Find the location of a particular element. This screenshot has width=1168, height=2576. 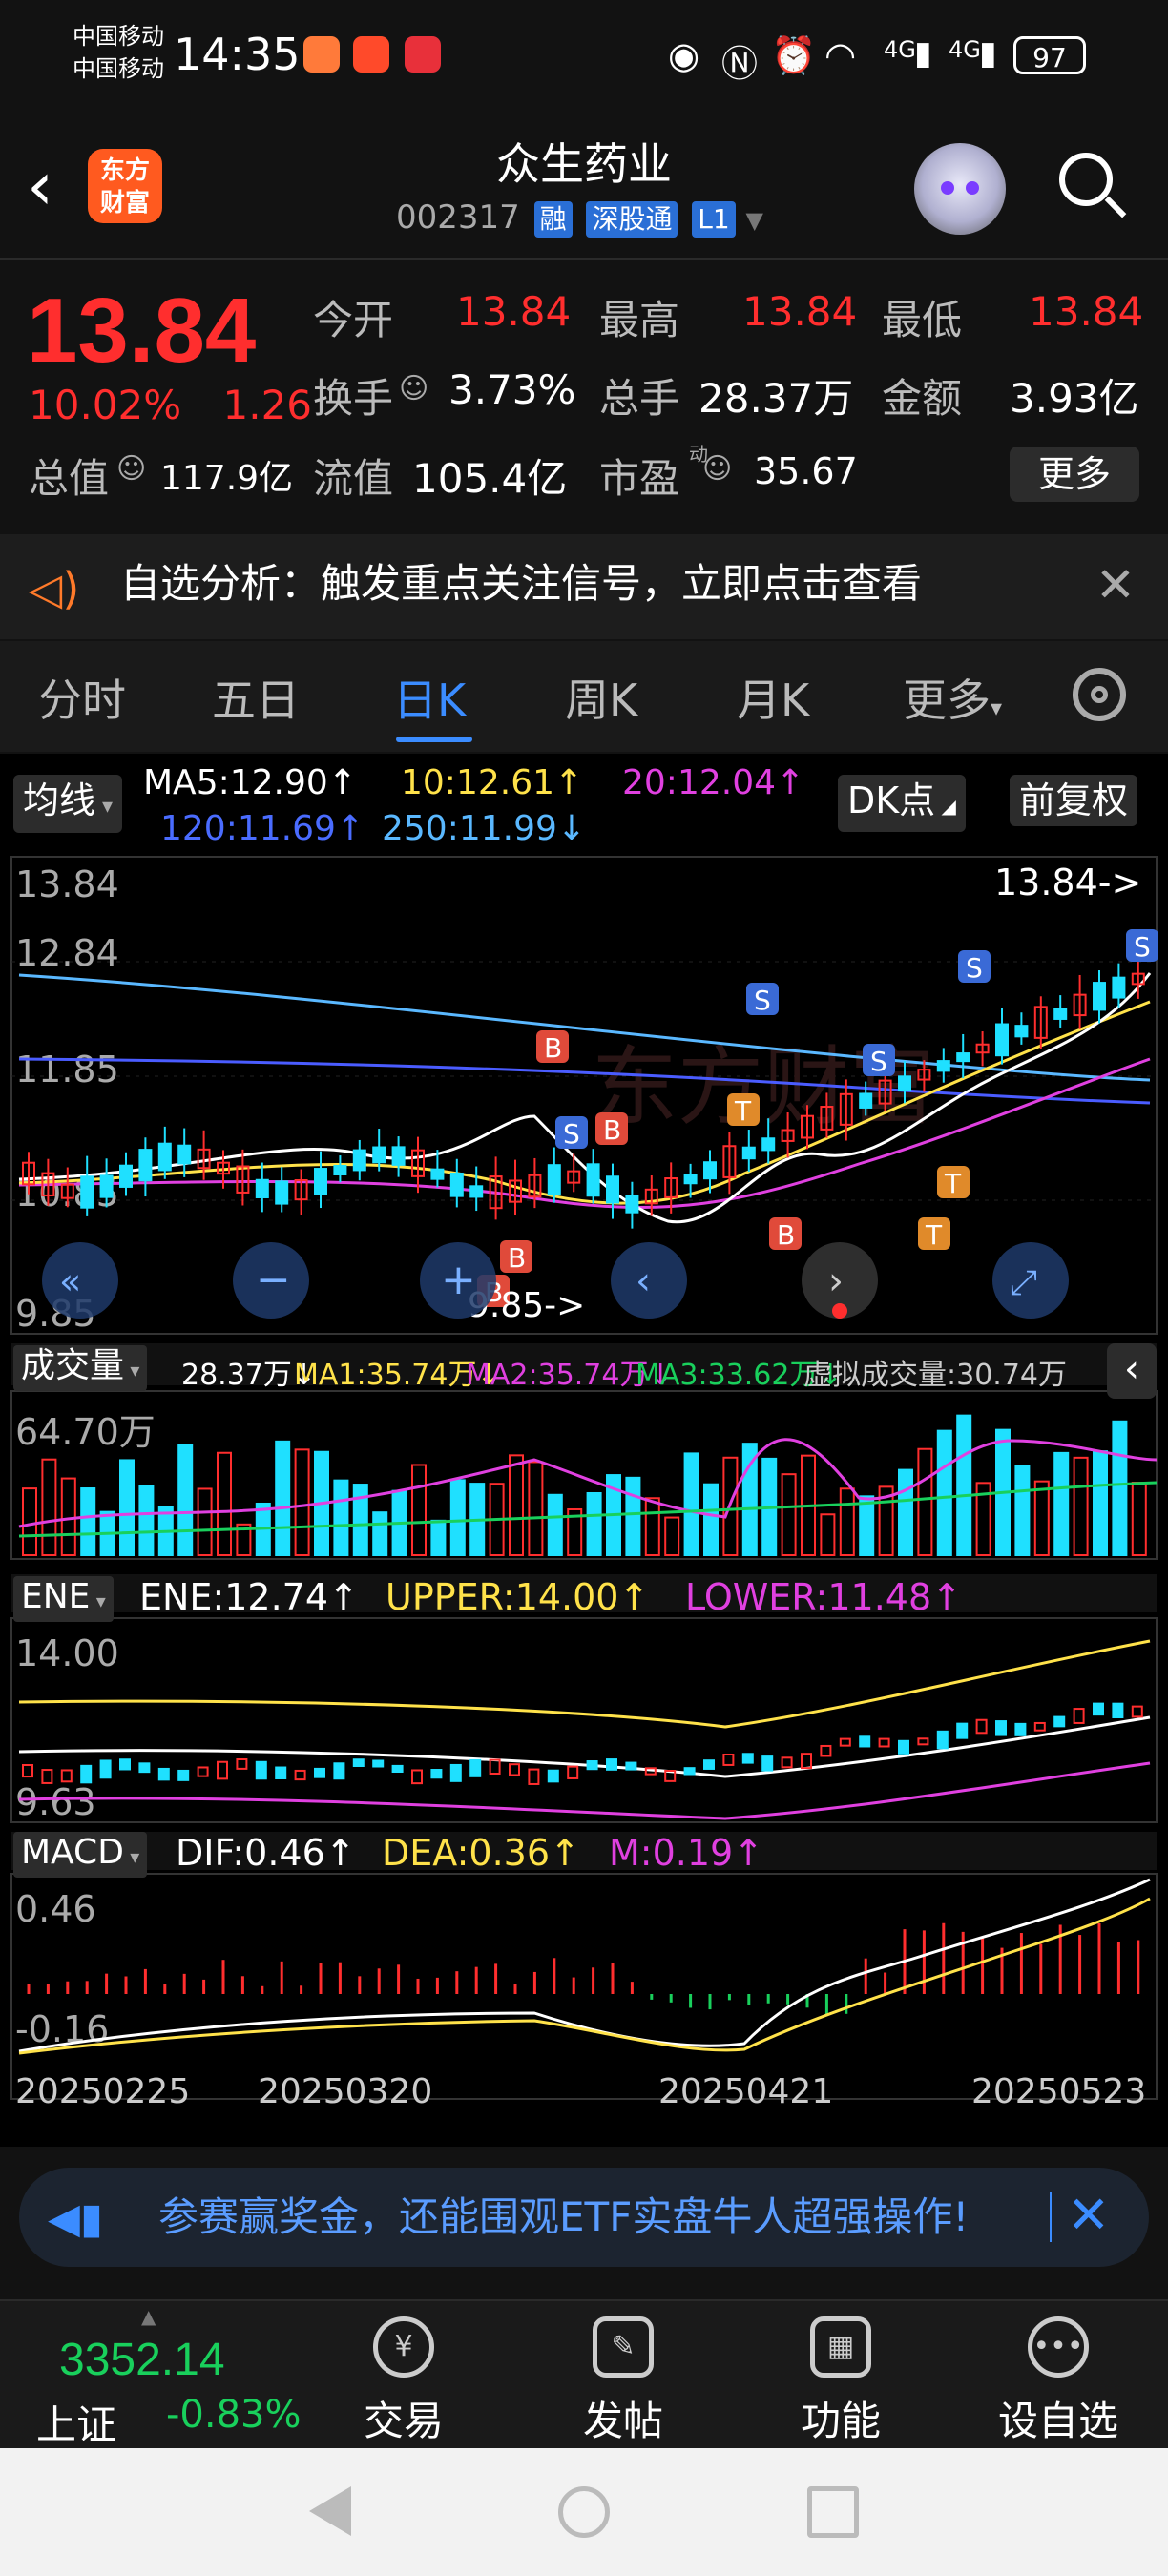

chevron-down-icon: ▾ is located at coordinates (132, 1370).